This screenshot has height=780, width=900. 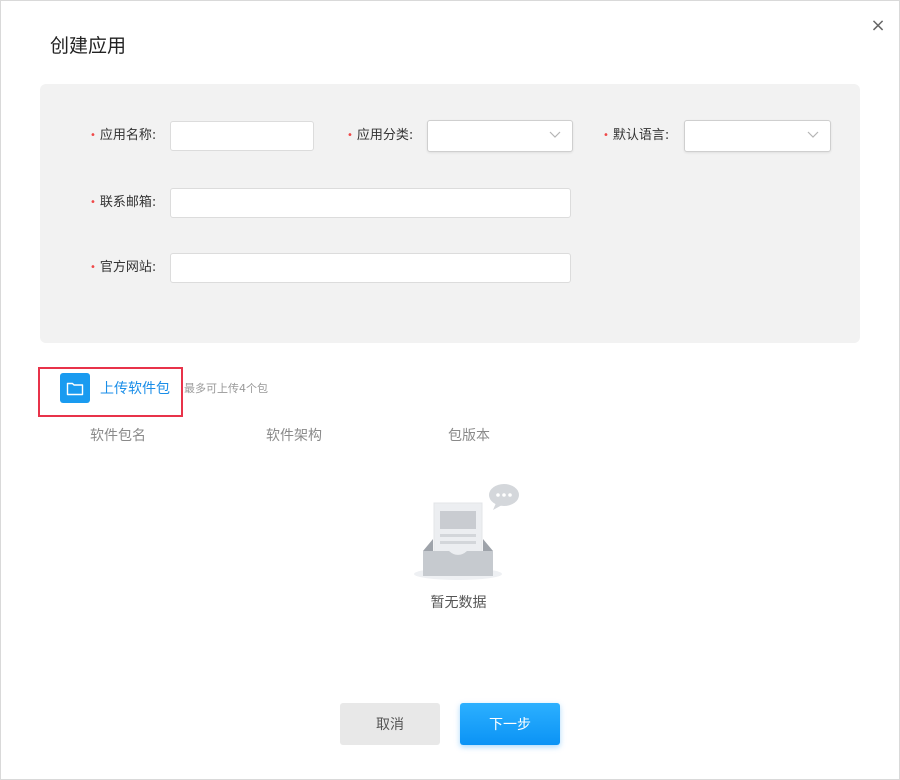 I want to click on column-header-package-name: 软件包名, so click(x=118, y=436).